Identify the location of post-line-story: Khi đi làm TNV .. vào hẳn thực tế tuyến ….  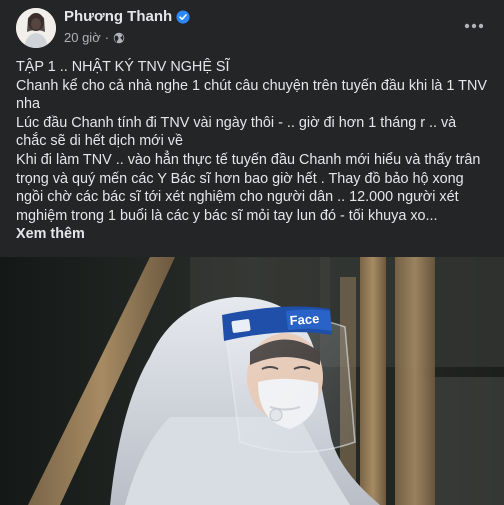
(248, 187).